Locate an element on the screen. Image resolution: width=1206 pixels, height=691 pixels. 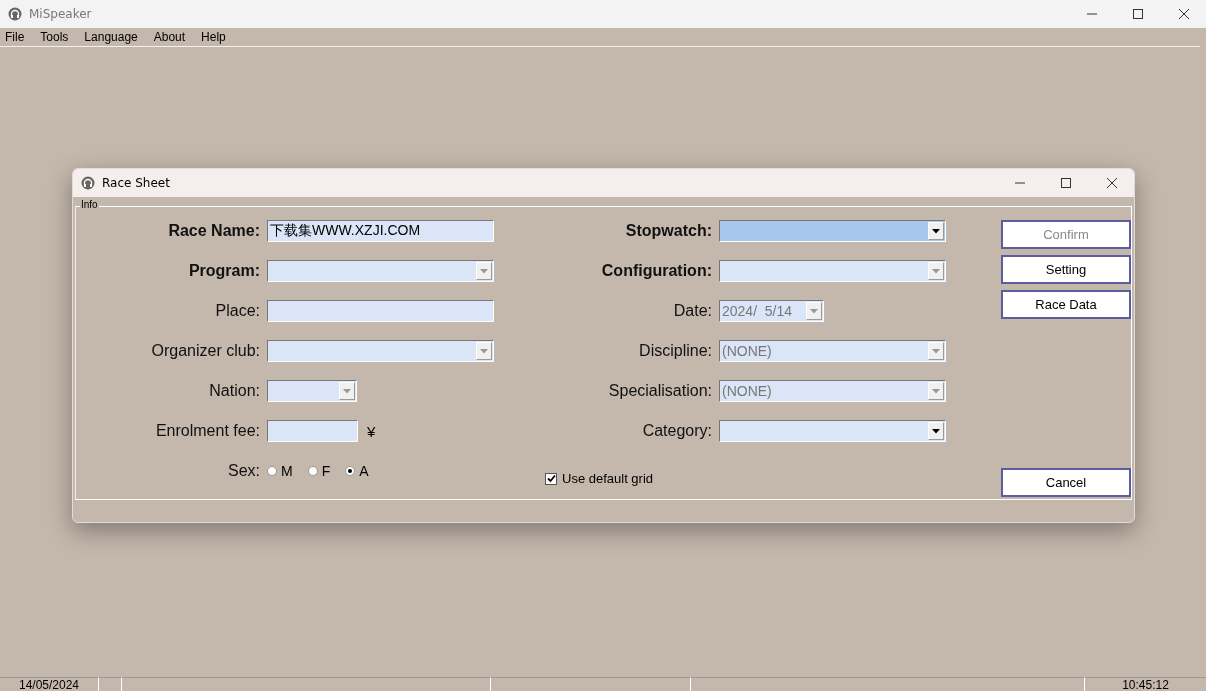
checkbox-label: Use default grid is located at coordinates (608, 478).